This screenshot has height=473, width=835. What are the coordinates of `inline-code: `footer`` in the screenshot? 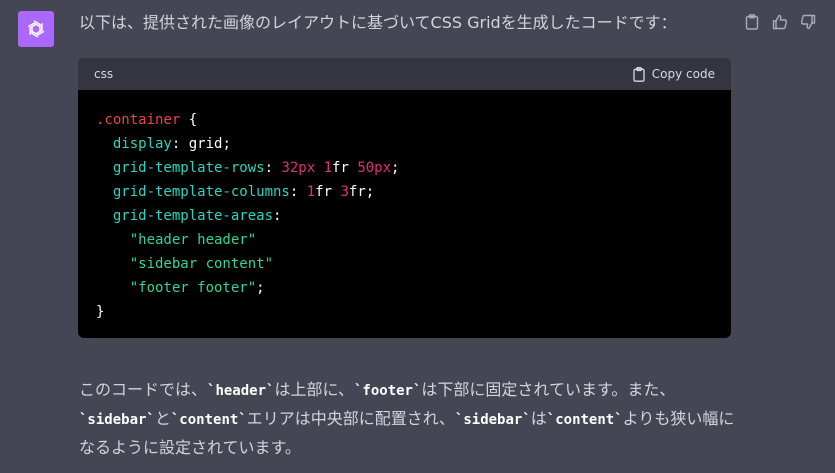 It's located at (387, 391).